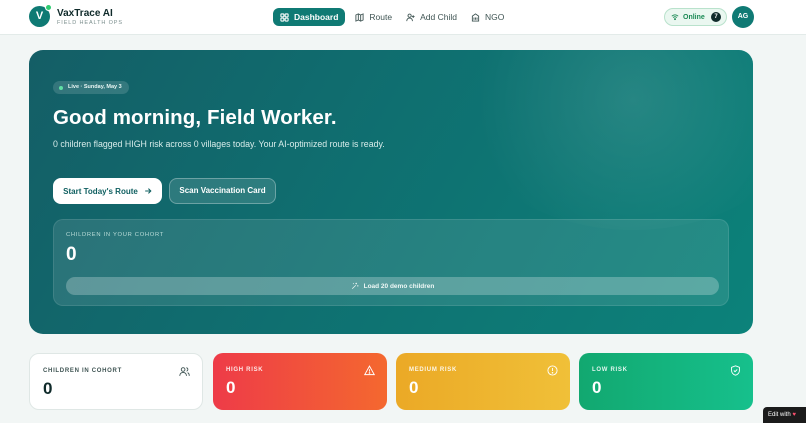 The width and height of the screenshot is (806, 423). What do you see at coordinates (284, 17) in the screenshot?
I see `grid-icon` at bounding box center [284, 17].